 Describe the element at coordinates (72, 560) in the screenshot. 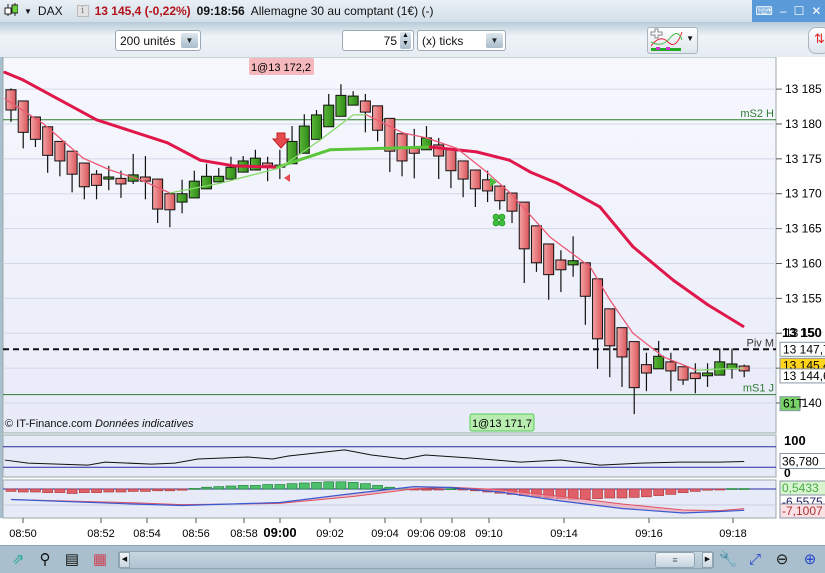

I see `notes-icon: ▤` at that location.